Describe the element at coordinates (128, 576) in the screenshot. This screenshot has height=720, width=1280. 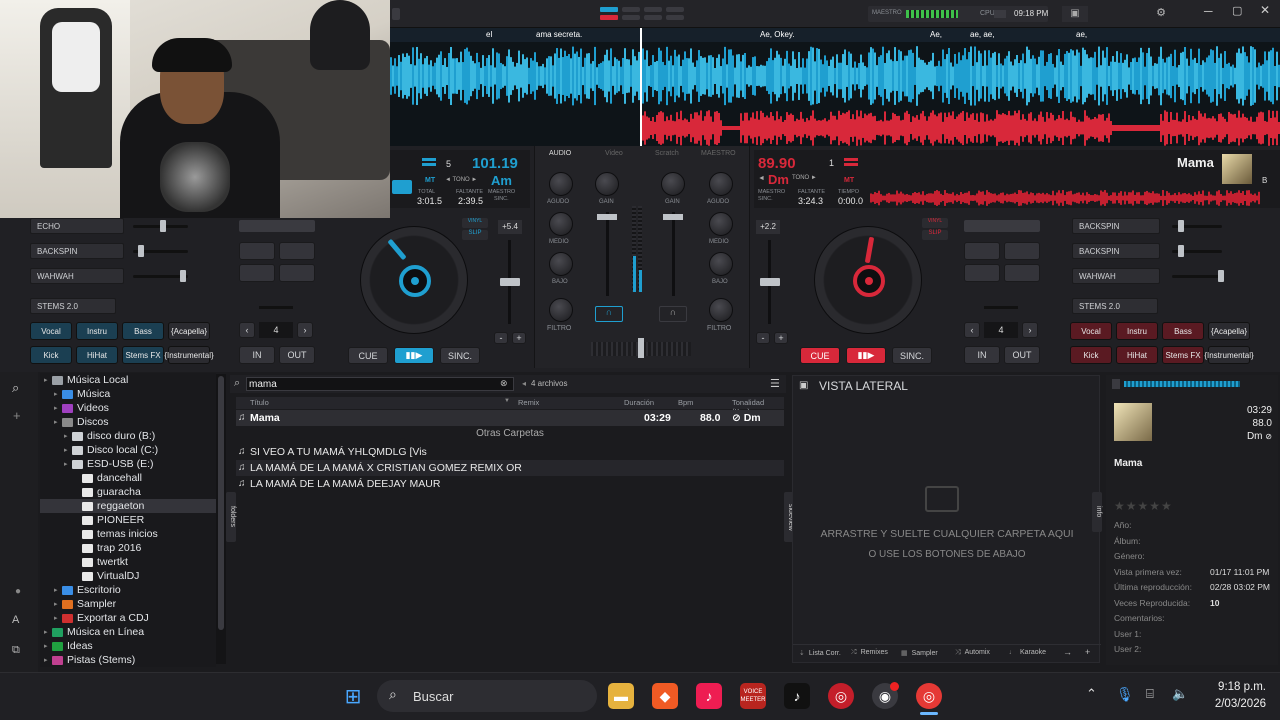
I see `tree-item: VirtualDJ` at that location.